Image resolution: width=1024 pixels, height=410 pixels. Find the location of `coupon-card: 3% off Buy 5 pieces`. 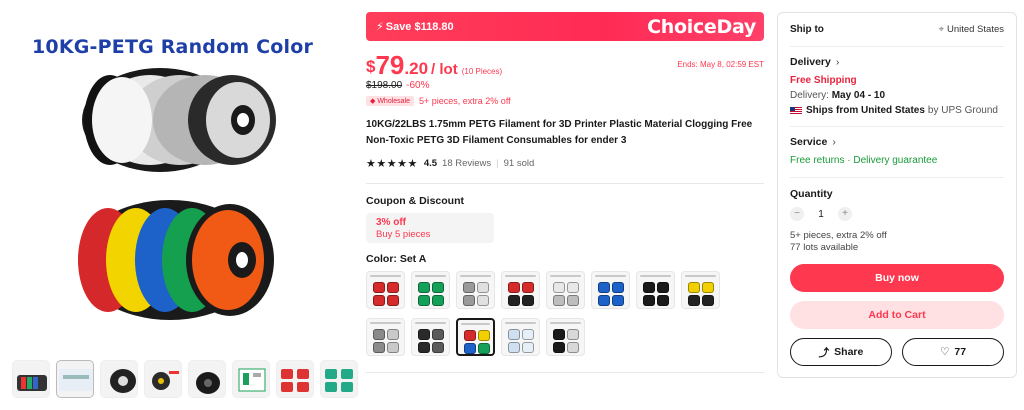

coupon-card: 3% off Buy 5 pieces is located at coordinates (430, 228).